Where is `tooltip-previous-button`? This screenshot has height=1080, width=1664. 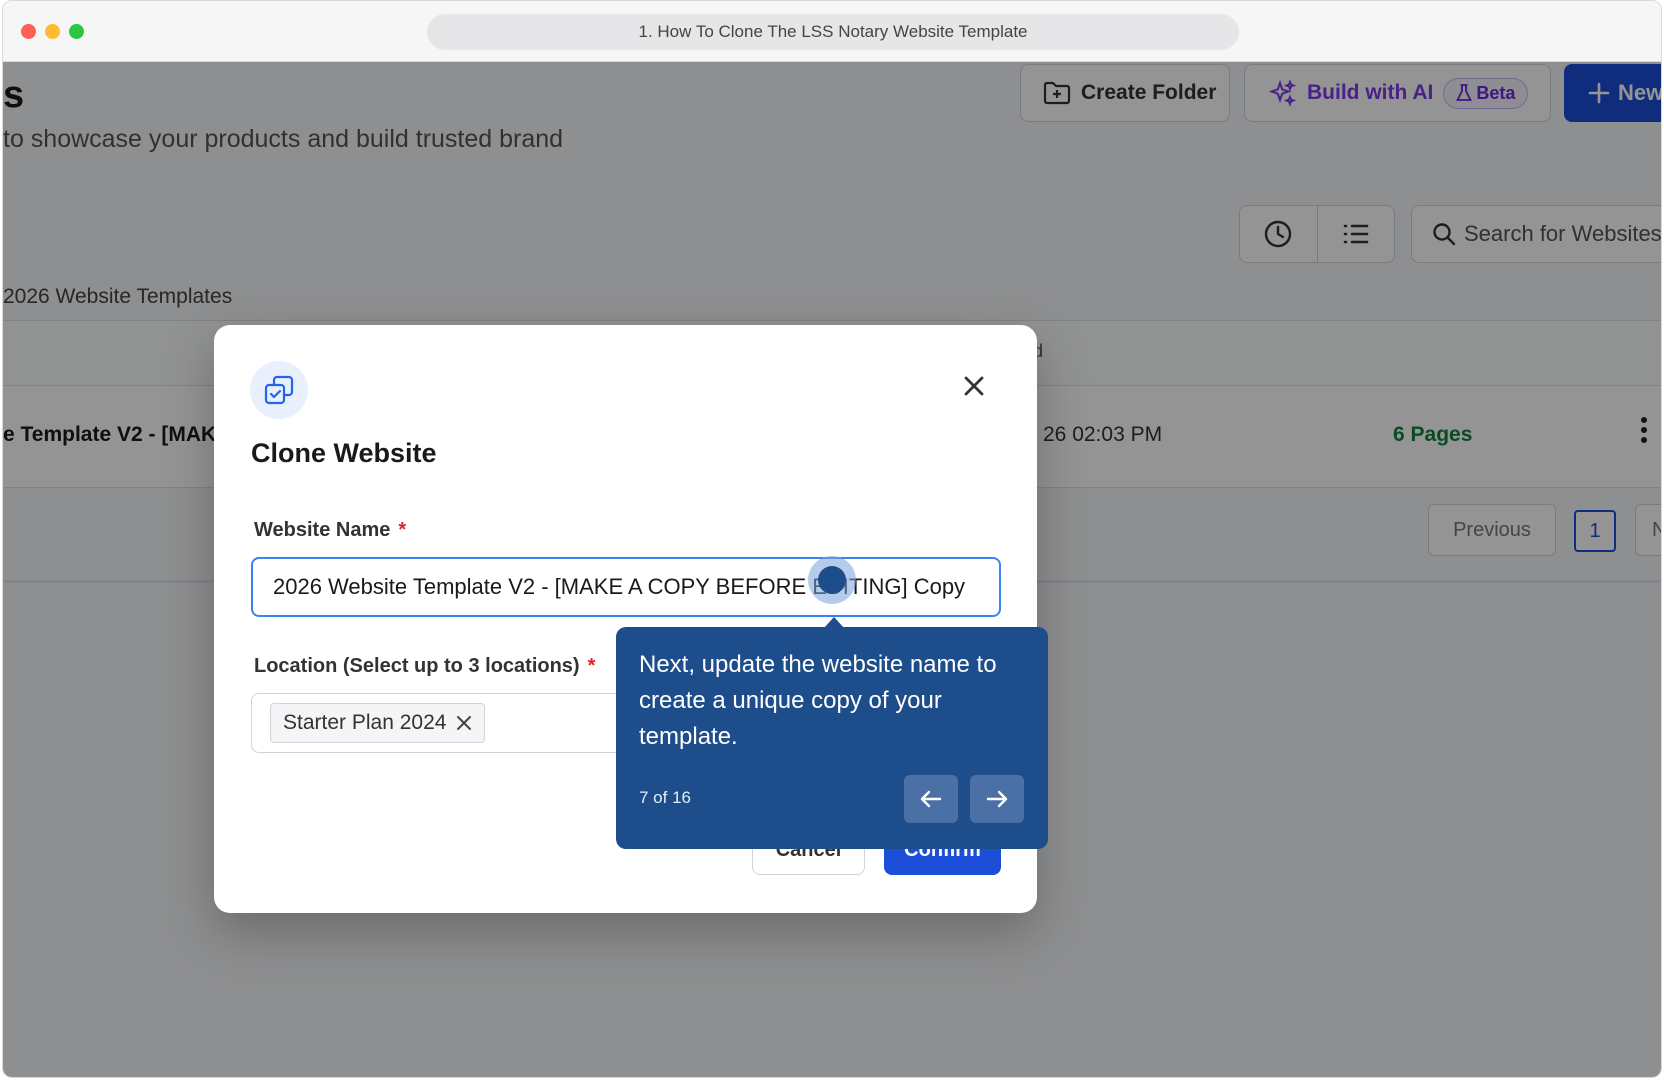 tooltip-previous-button is located at coordinates (931, 799).